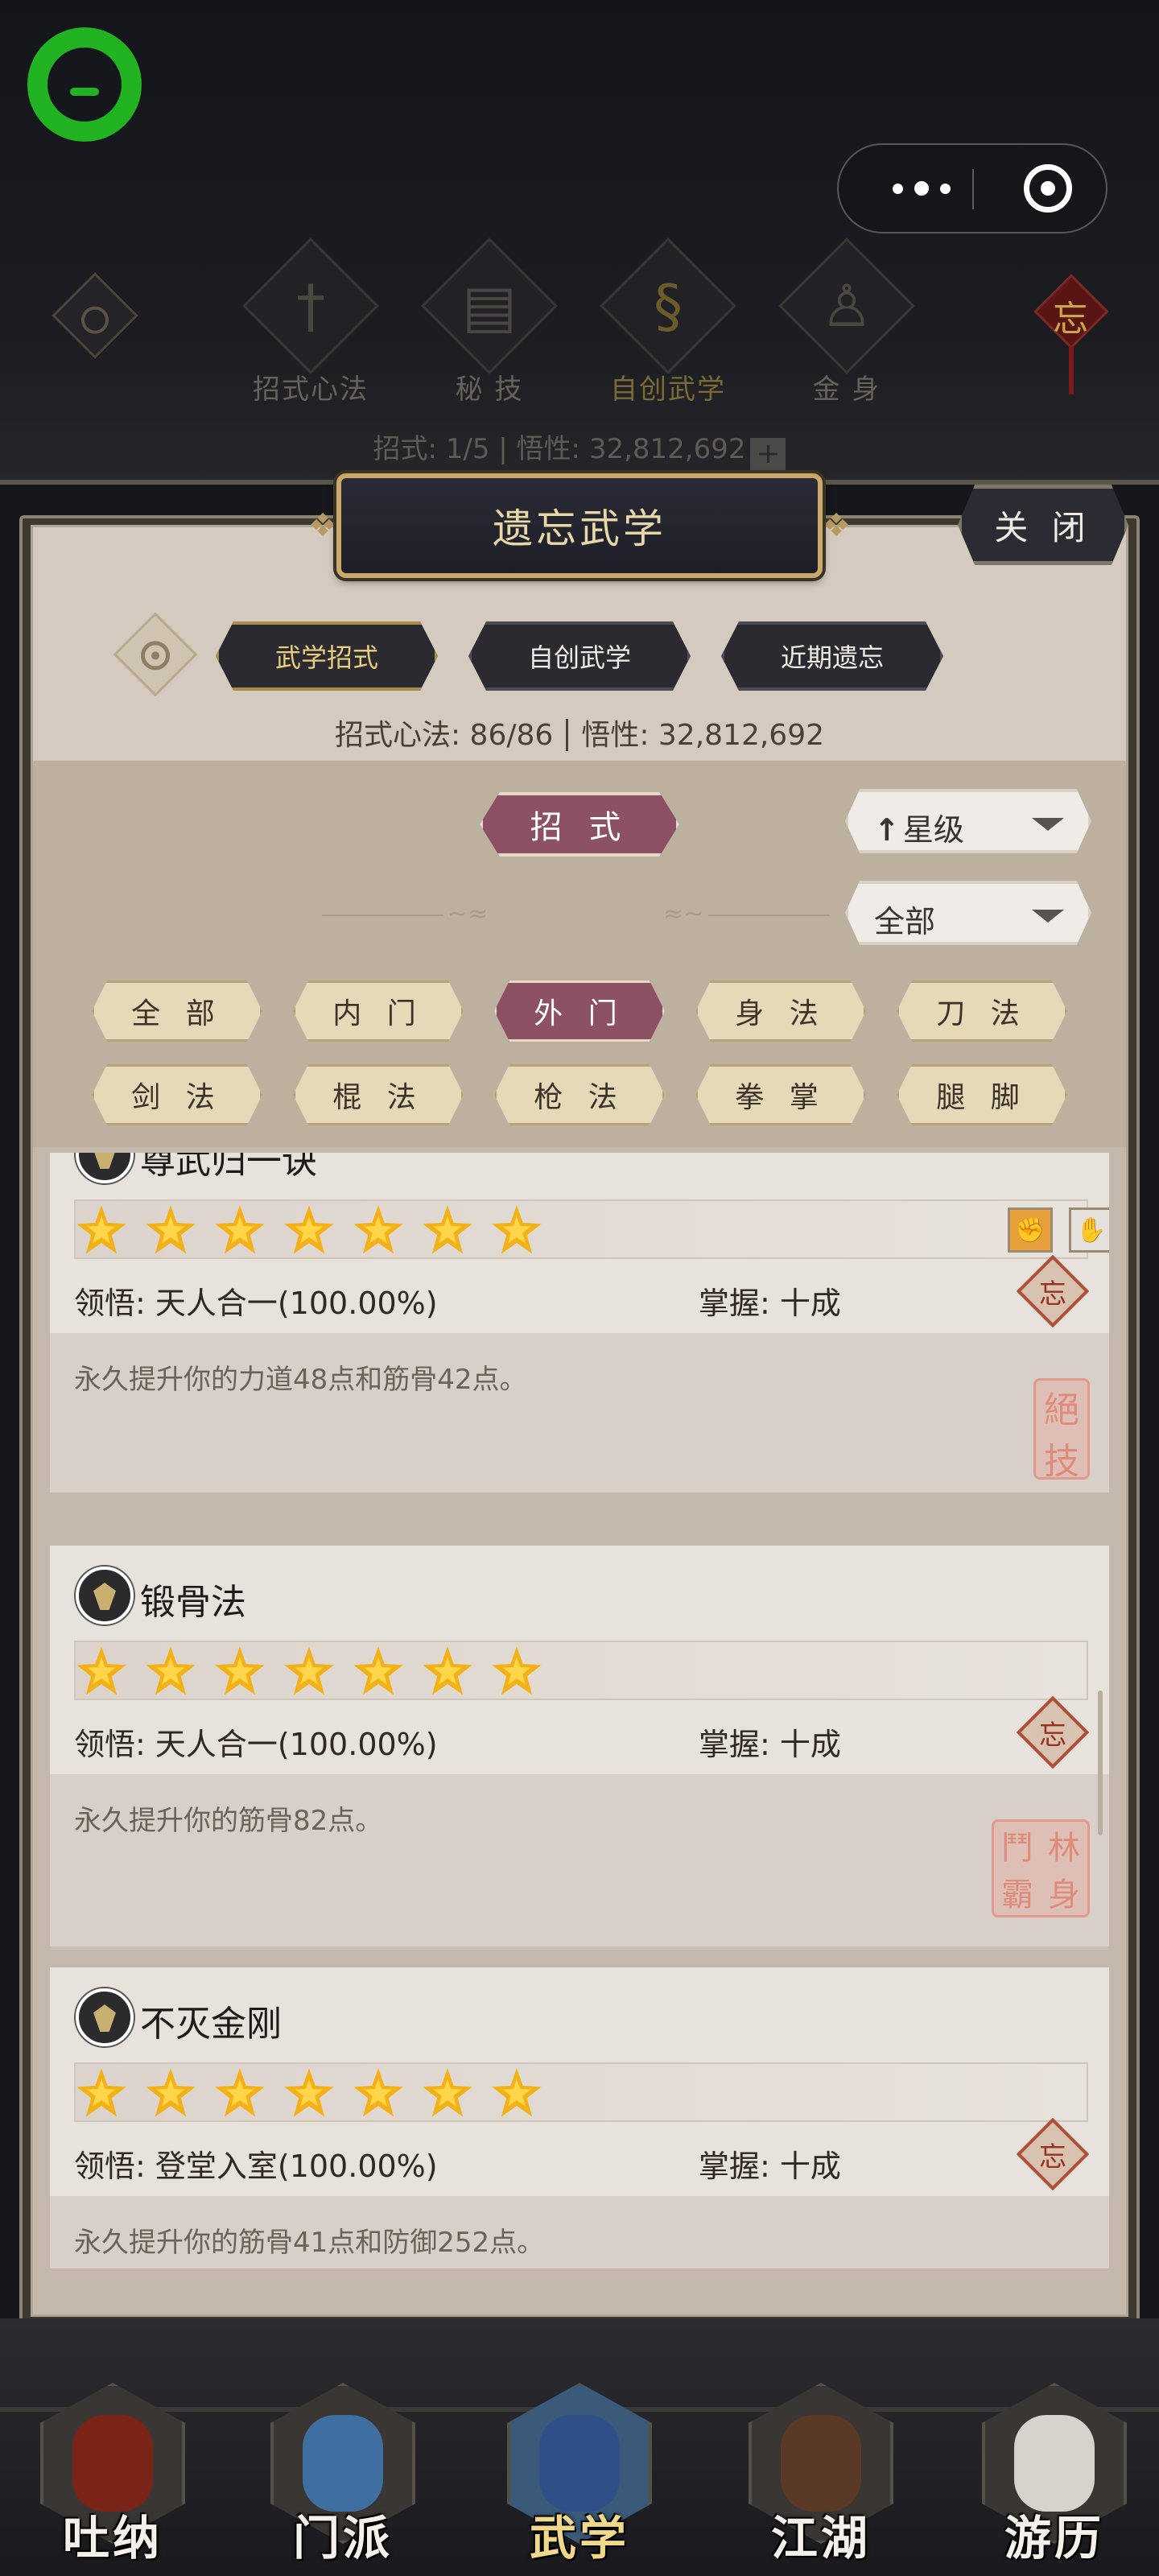  What do you see at coordinates (1070, 322) in the screenshot?
I see `forget-knot-icon: 忘` at bounding box center [1070, 322].